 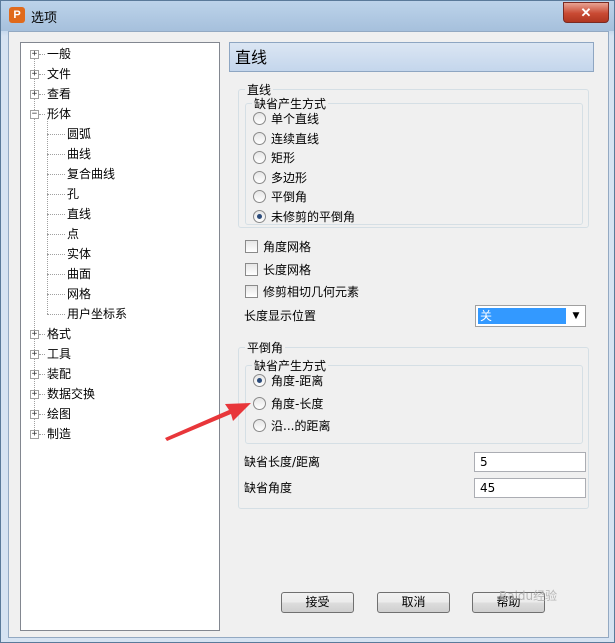 I want to click on tree-child-item: 实体, so click(x=79, y=254).